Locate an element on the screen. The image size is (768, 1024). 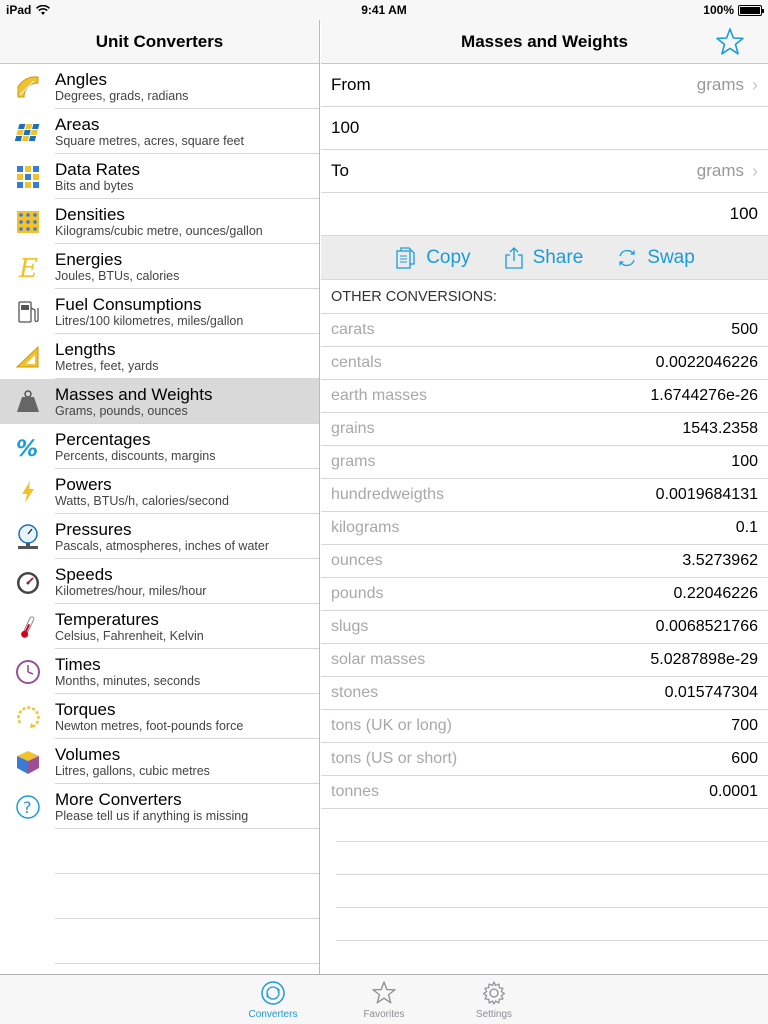
detail-title: Masses and Weights is located at coordinates (544, 41).